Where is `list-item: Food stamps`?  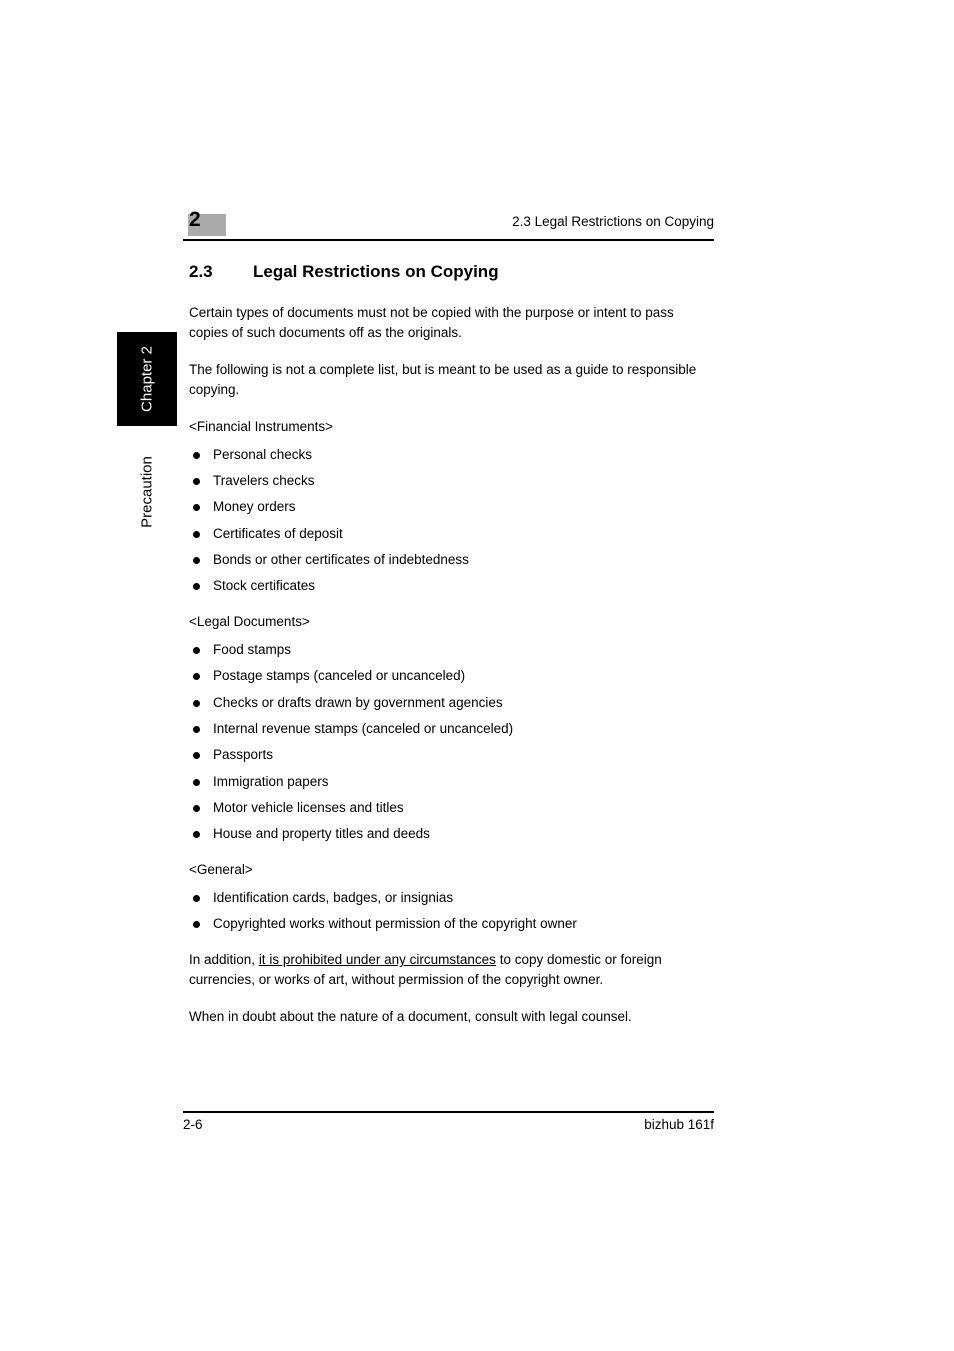 list-item: Food stamps is located at coordinates (451, 650).